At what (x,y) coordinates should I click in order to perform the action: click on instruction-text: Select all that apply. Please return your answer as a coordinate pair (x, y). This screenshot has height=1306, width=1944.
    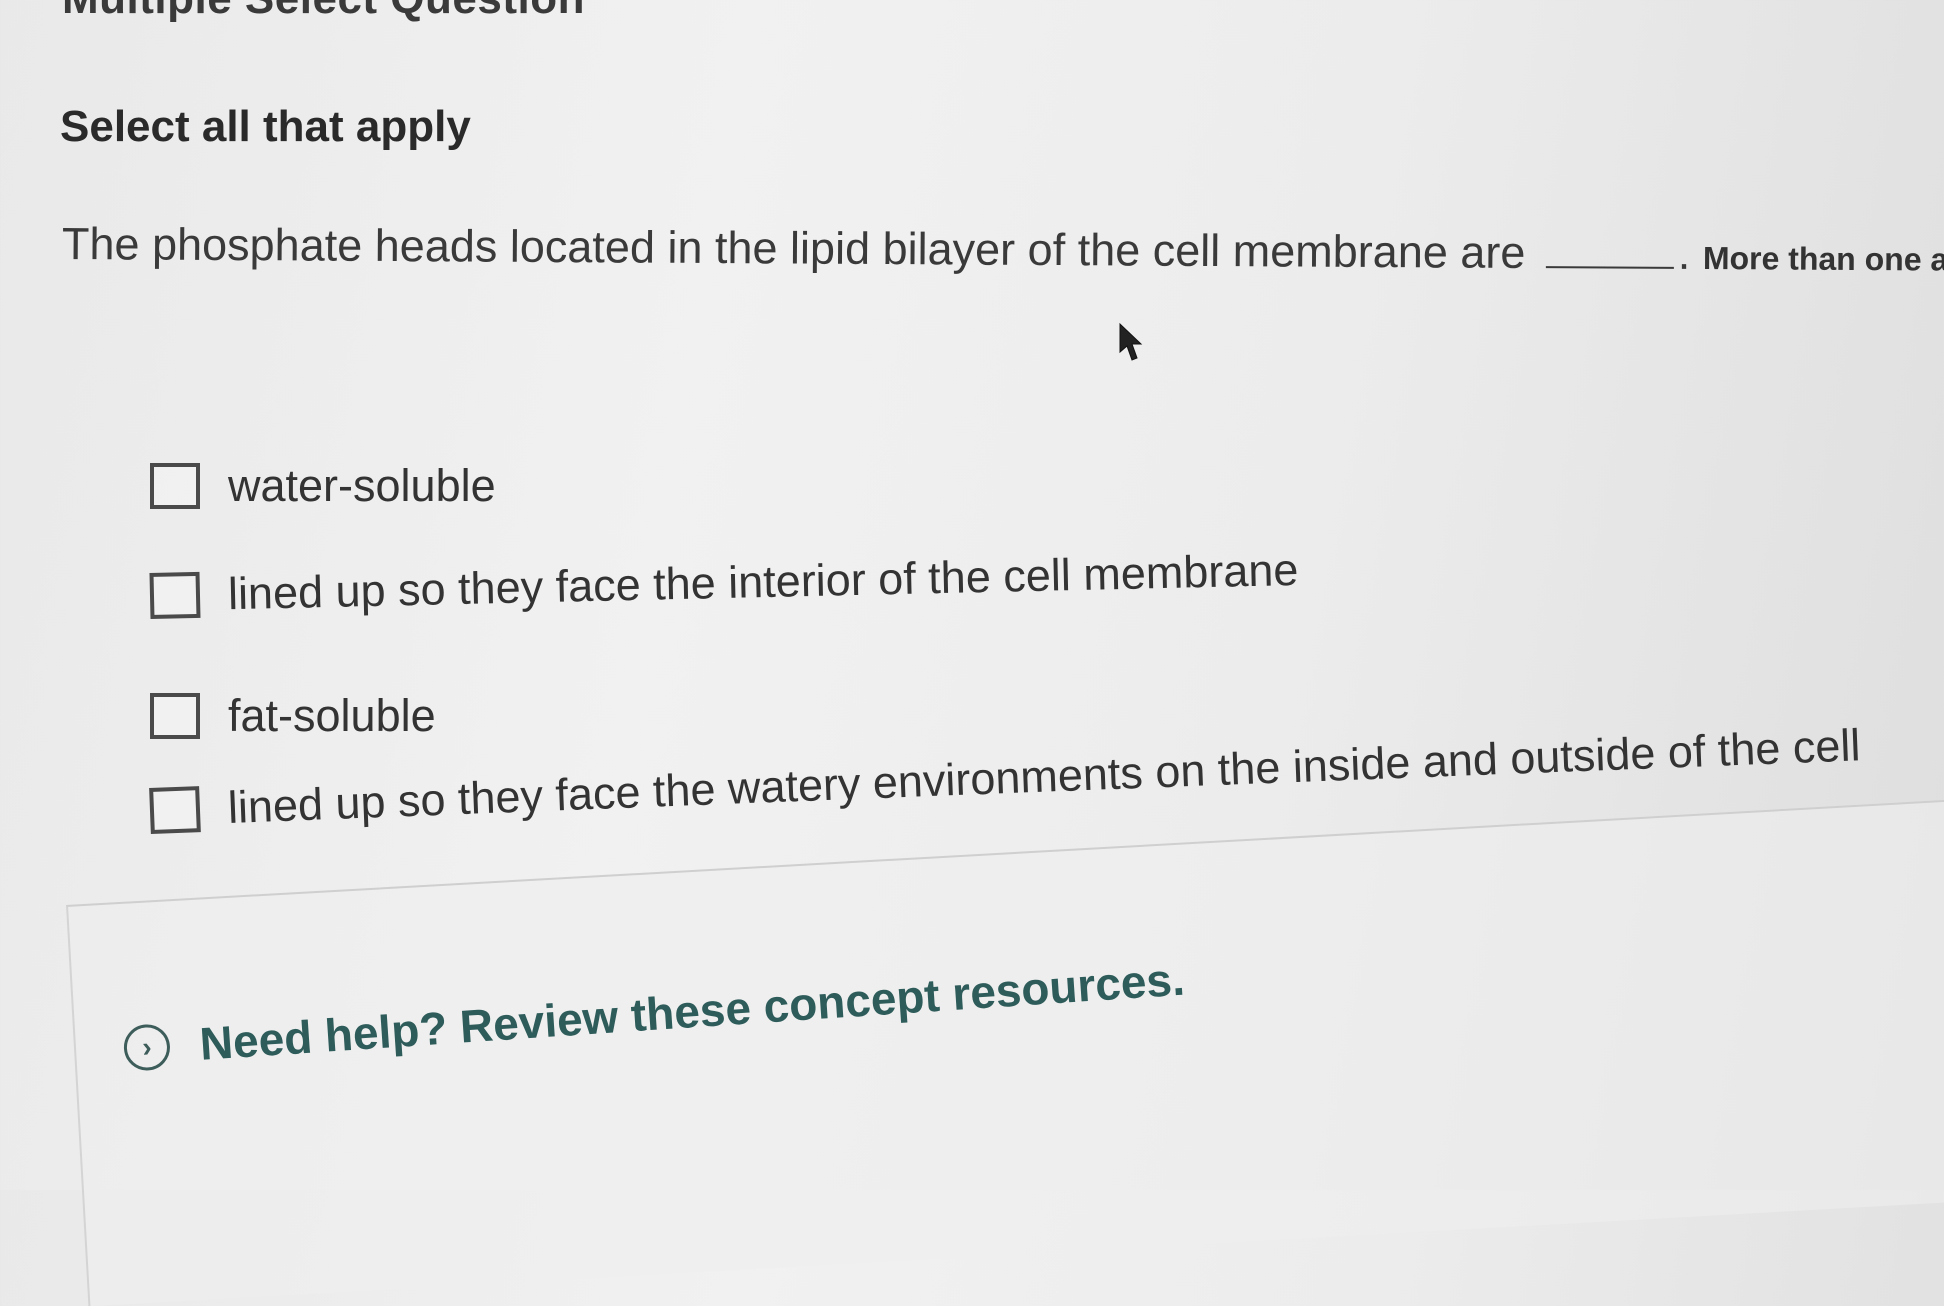
    Looking at the image, I should click on (265, 126).